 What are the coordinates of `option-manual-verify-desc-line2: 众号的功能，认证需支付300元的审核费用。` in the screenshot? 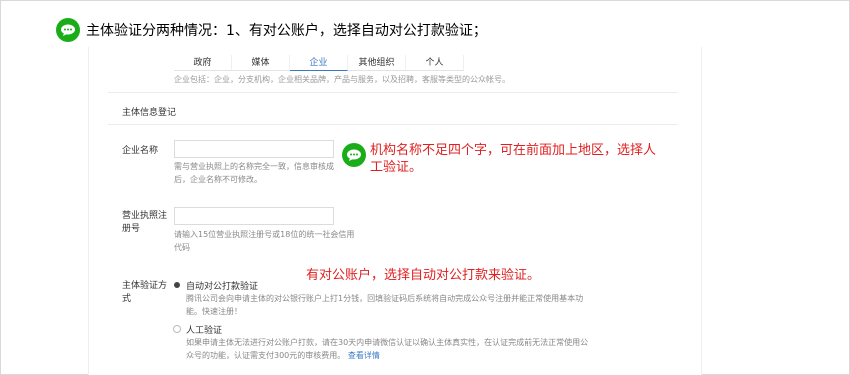 It's located at (266, 355).